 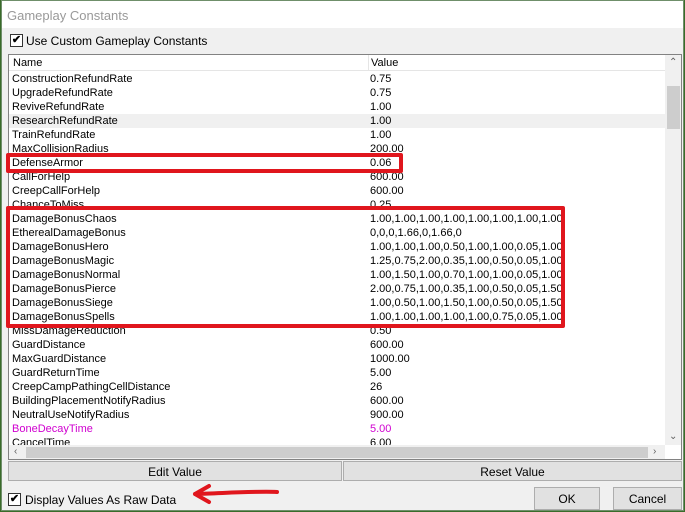 What do you see at coordinates (65, 121) in the screenshot?
I see `row-name: ResearchRefundRate` at bounding box center [65, 121].